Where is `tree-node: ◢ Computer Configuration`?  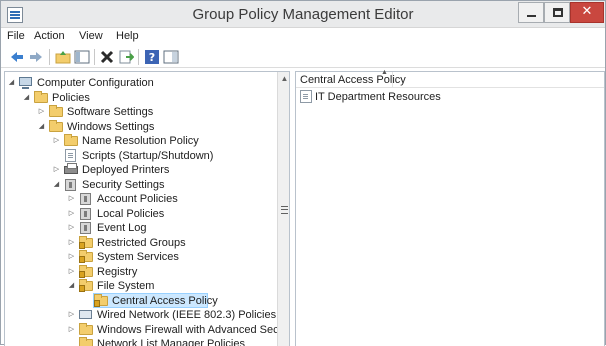
tree-node: ◢ Computer Configuration is located at coordinates (141, 83).